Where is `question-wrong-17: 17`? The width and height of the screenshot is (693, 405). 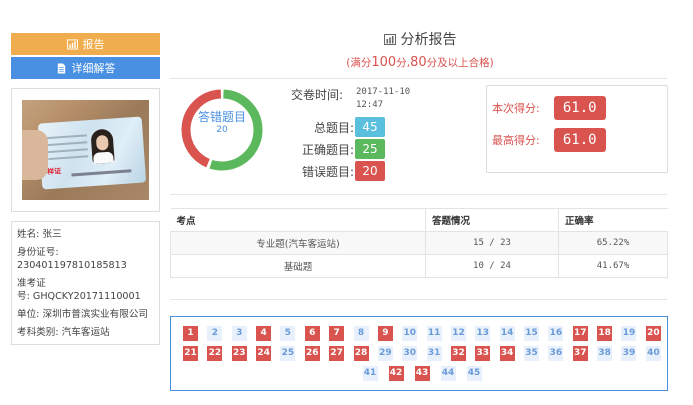
question-wrong-17: 17 is located at coordinates (580, 333).